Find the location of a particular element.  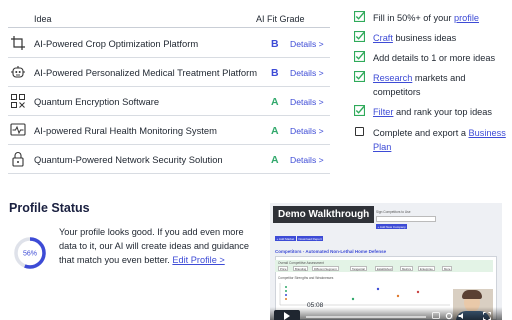

lock-icon is located at coordinates (18, 159).